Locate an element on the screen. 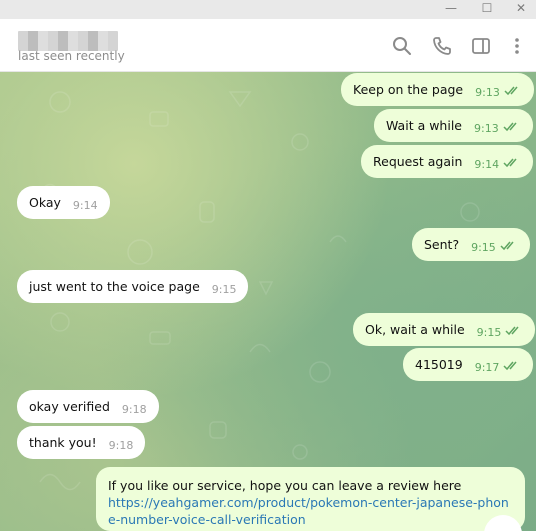 The height and width of the screenshot is (531, 536). message-outgoing: Ok, wait a while 9:15 is located at coordinates (444, 329).